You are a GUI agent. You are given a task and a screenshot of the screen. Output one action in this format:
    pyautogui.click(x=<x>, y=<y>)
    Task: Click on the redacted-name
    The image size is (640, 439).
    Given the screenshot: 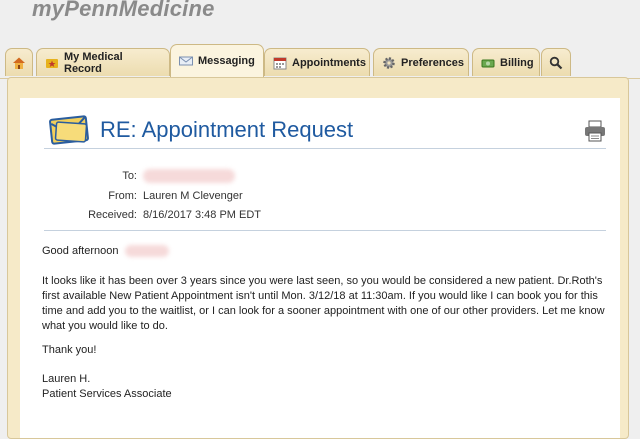 What is the action you would take?
    pyautogui.click(x=146, y=251)
    